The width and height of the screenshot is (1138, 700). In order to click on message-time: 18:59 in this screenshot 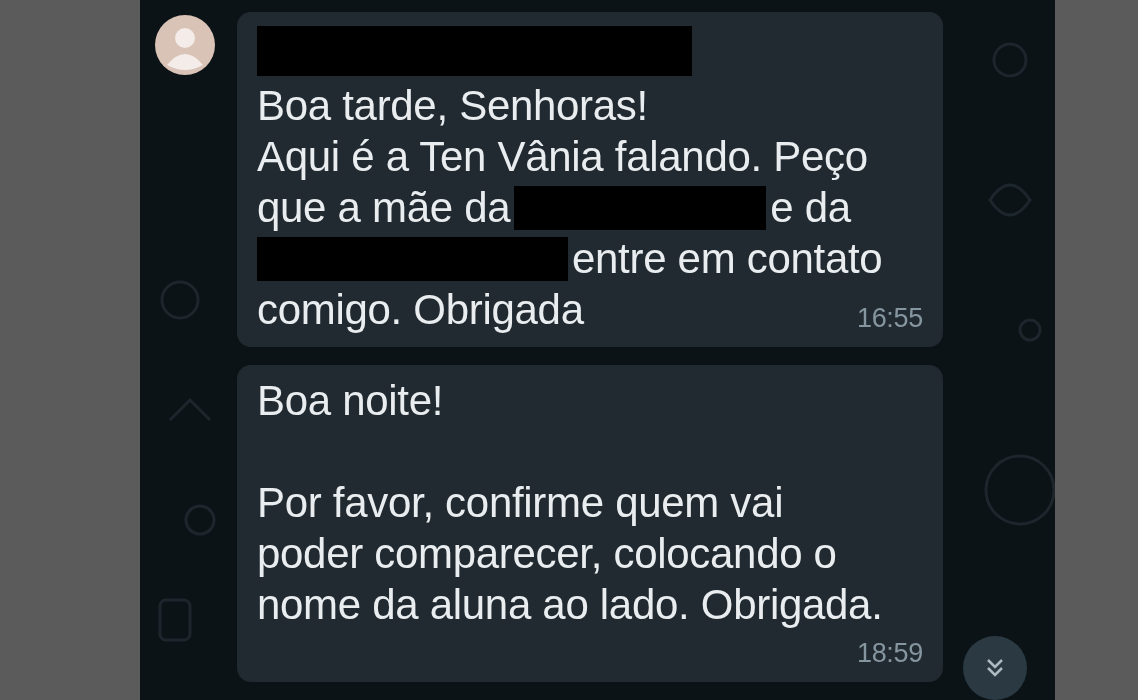, I will do `click(889, 653)`.